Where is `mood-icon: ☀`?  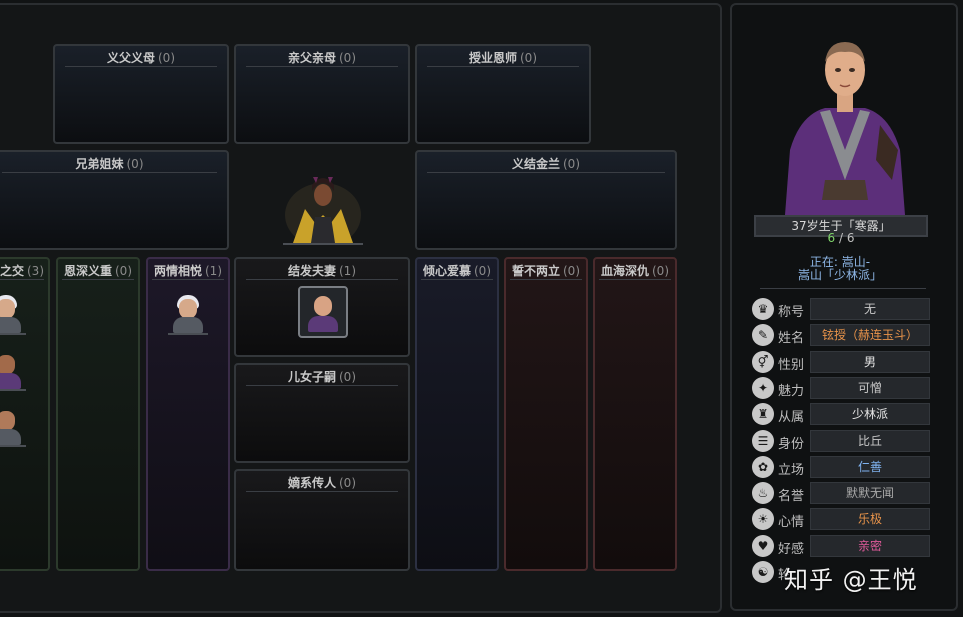 mood-icon: ☀ is located at coordinates (763, 519).